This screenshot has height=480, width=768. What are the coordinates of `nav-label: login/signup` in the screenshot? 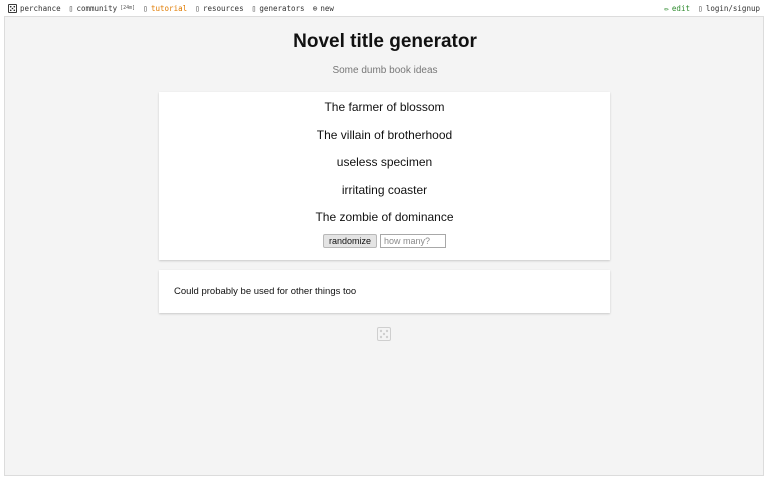 It's located at (732, 8).